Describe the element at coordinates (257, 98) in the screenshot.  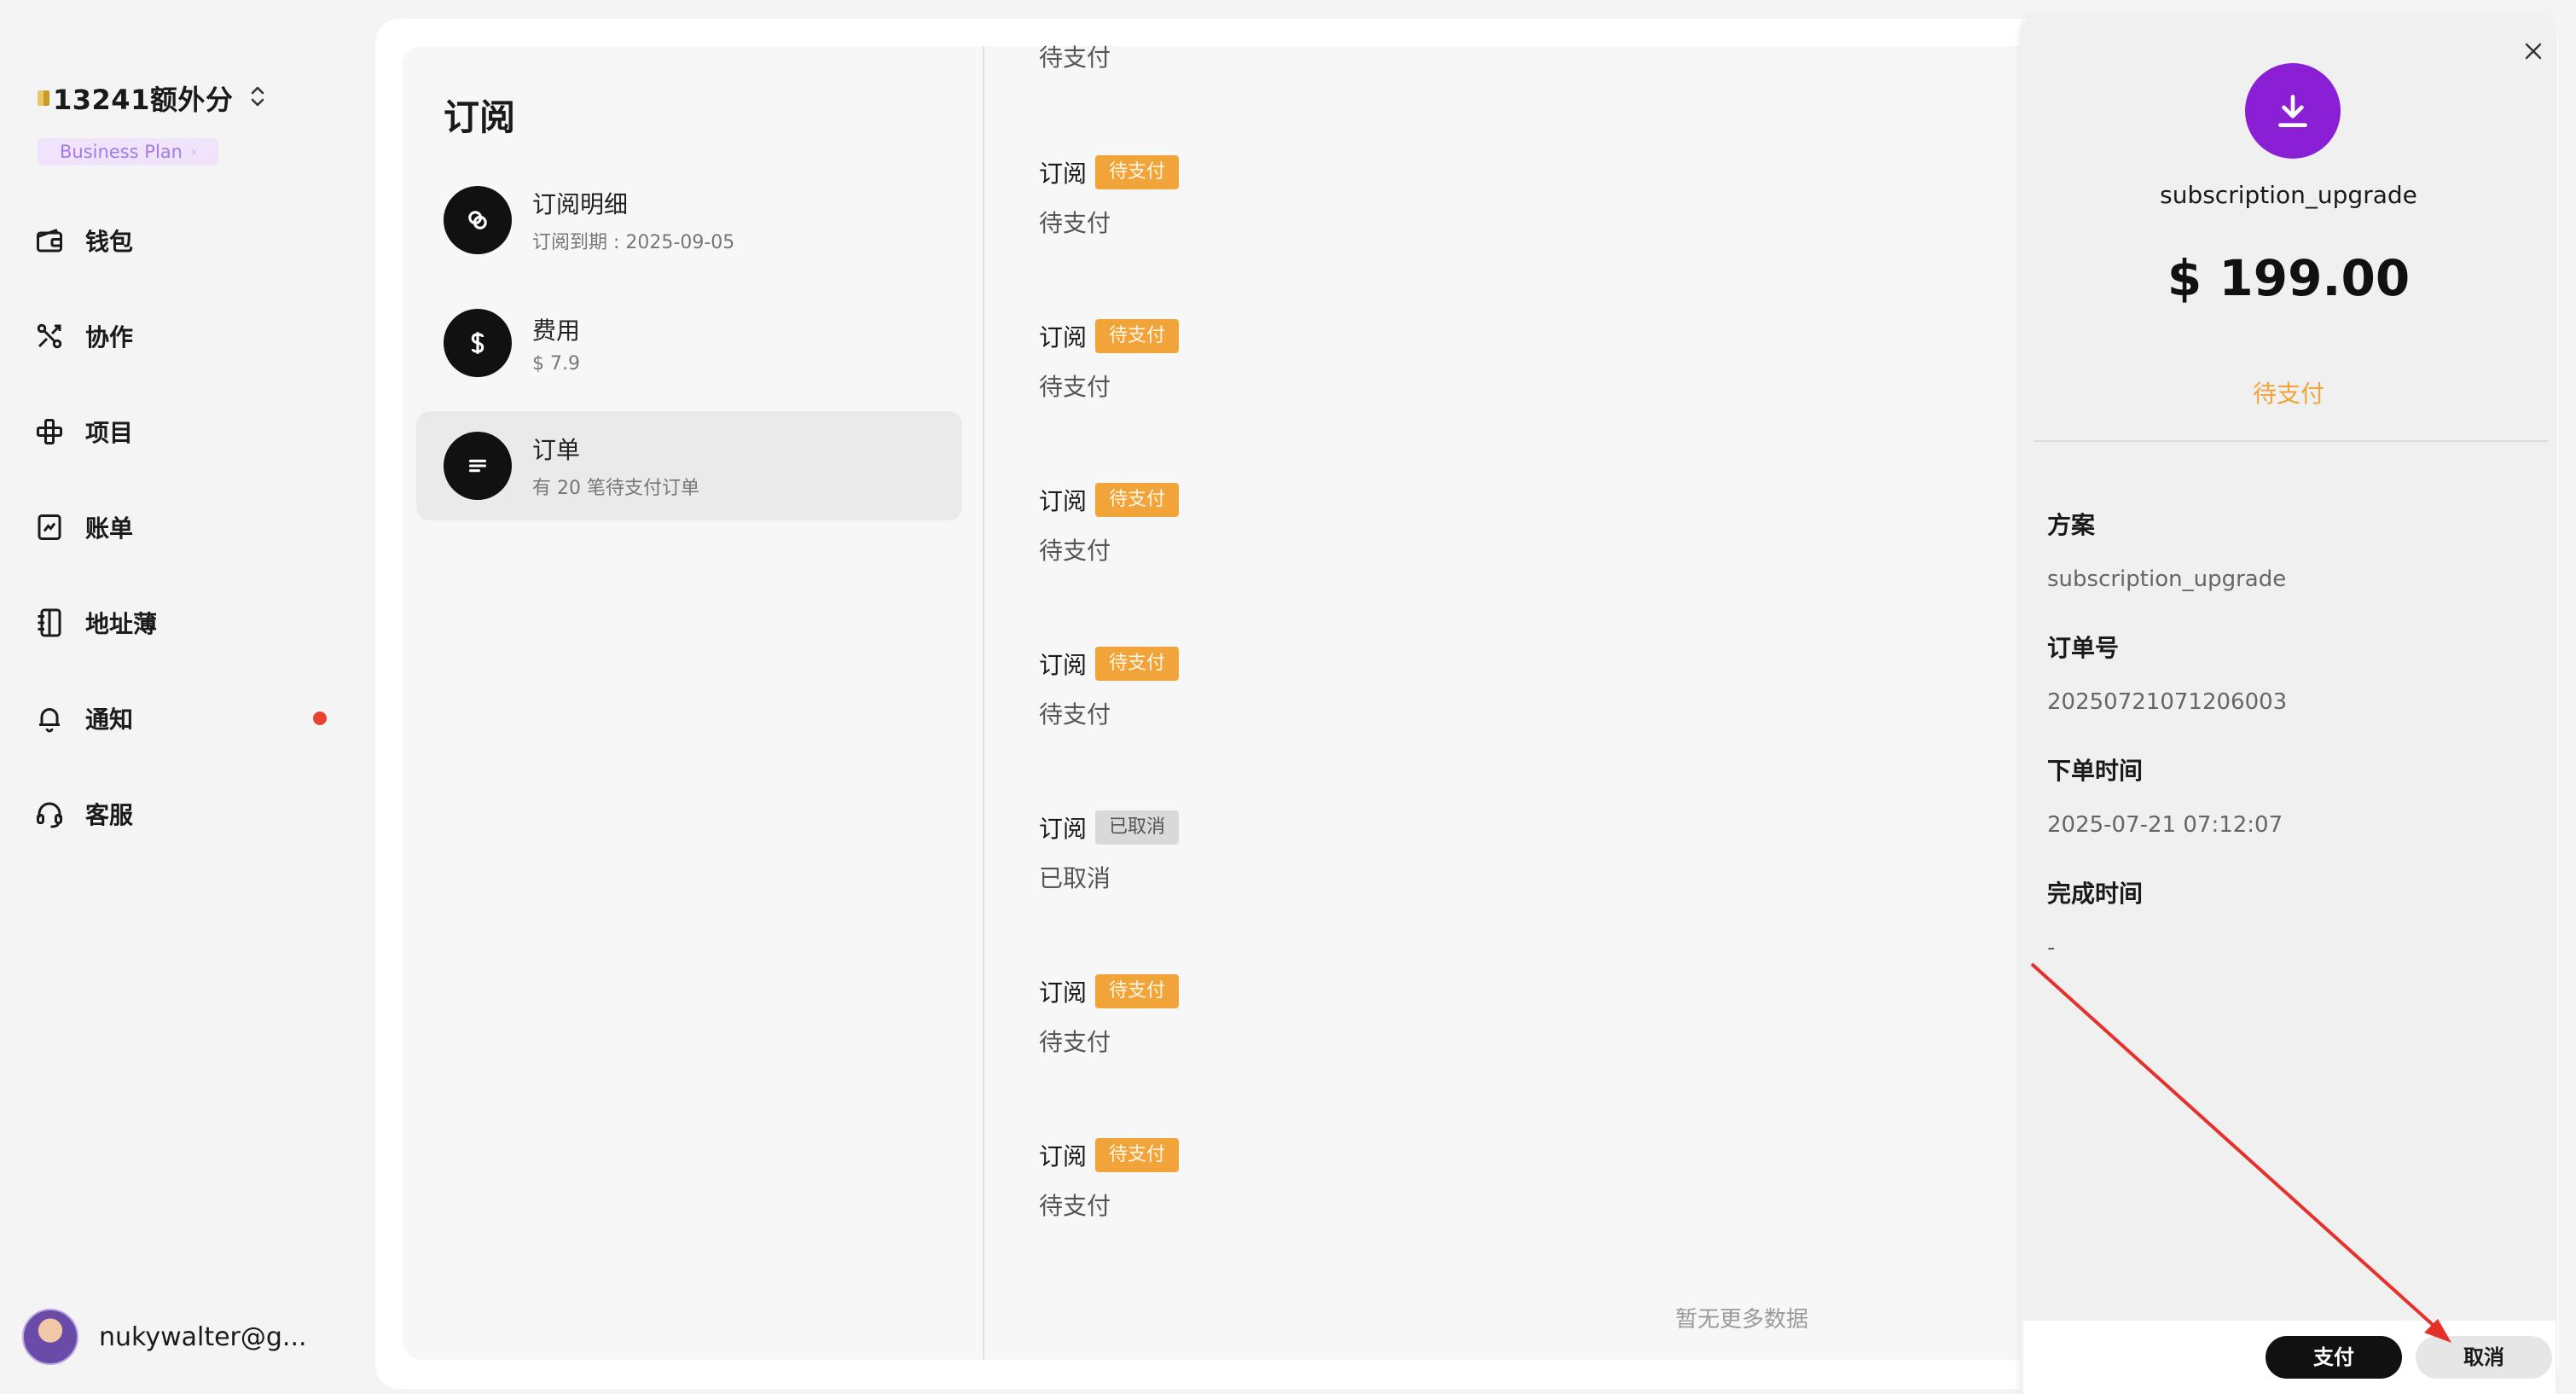
I see `chevron-up-down-icon` at that location.